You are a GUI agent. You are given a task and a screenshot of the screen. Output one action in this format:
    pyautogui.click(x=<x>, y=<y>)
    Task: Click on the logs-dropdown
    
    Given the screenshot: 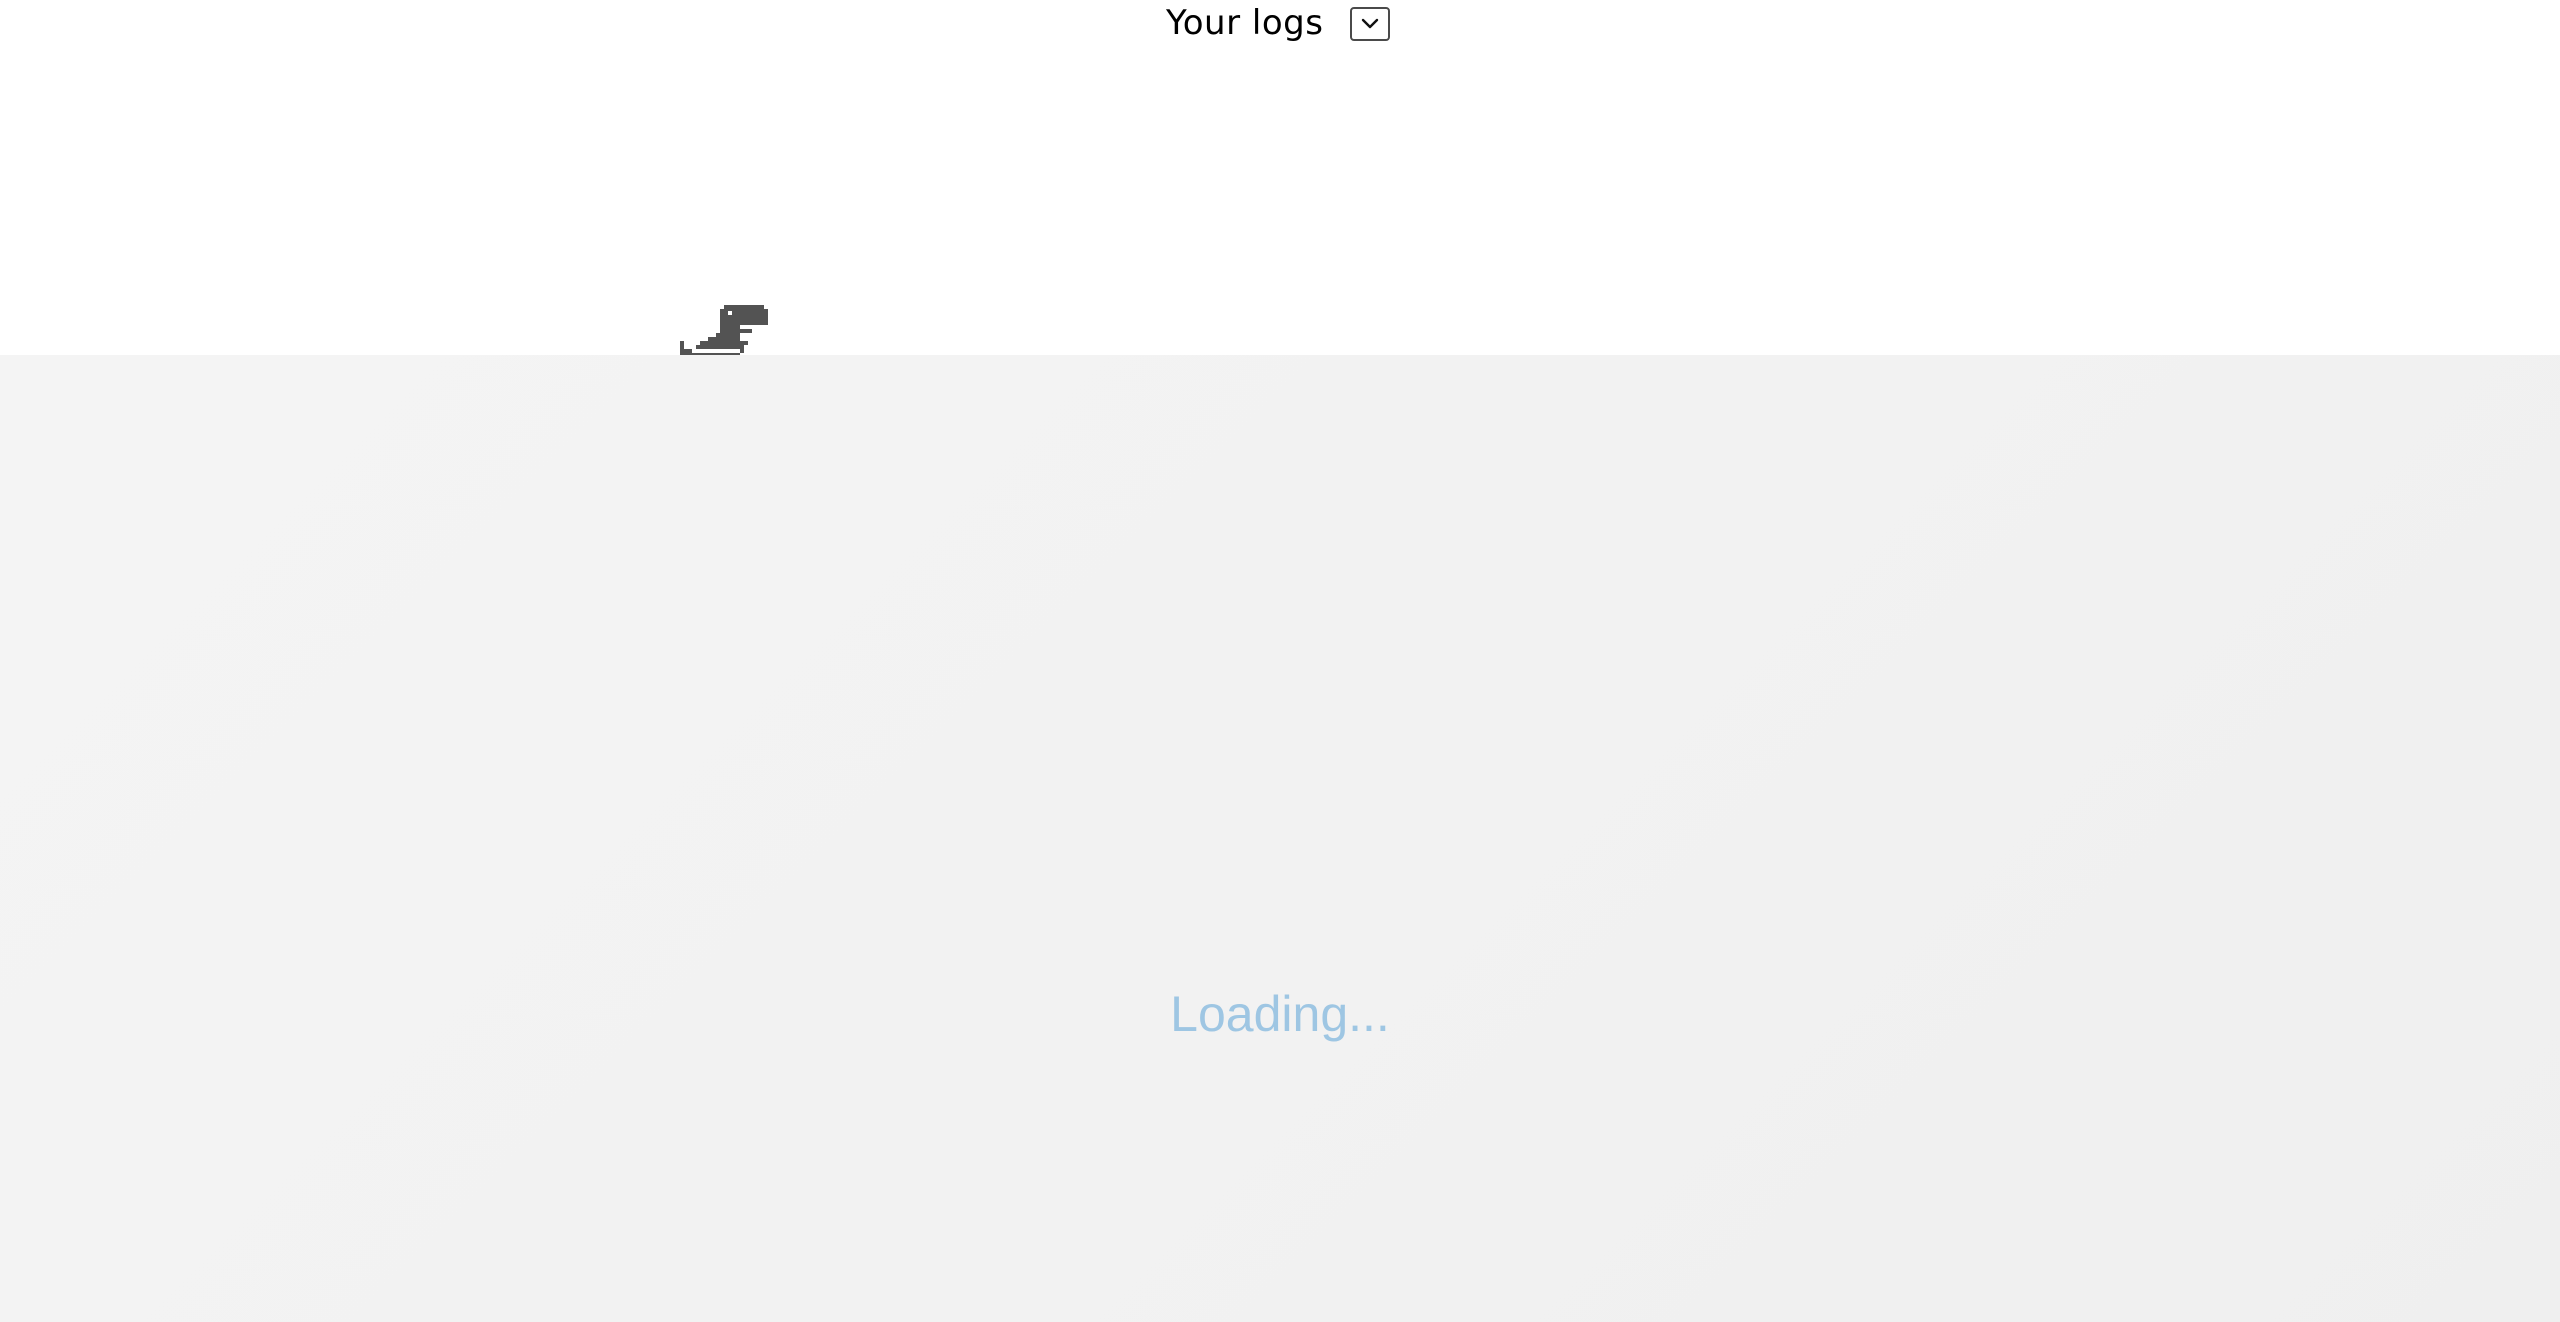 What is the action you would take?
    pyautogui.click(x=1370, y=24)
    